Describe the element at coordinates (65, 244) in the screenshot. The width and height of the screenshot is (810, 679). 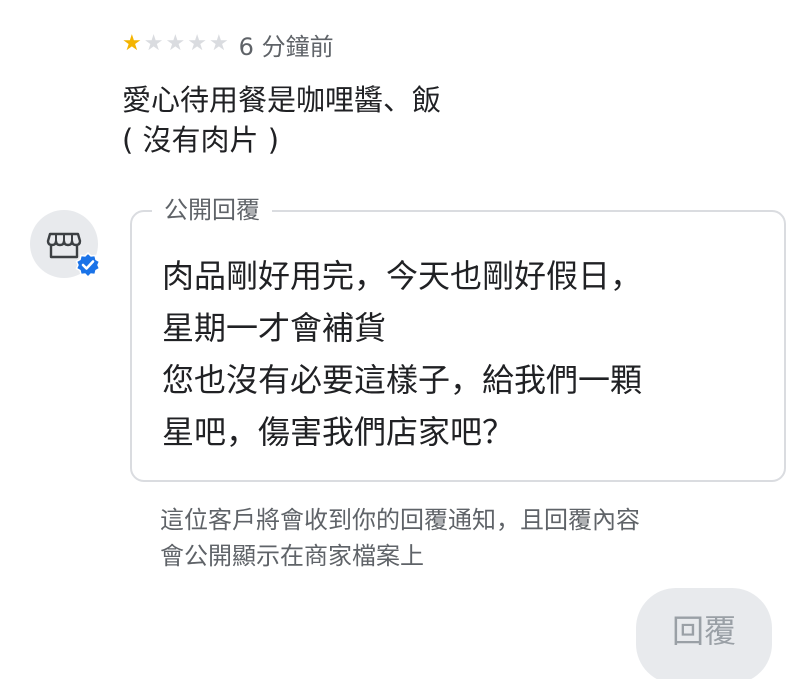
I see `business-avatar` at that location.